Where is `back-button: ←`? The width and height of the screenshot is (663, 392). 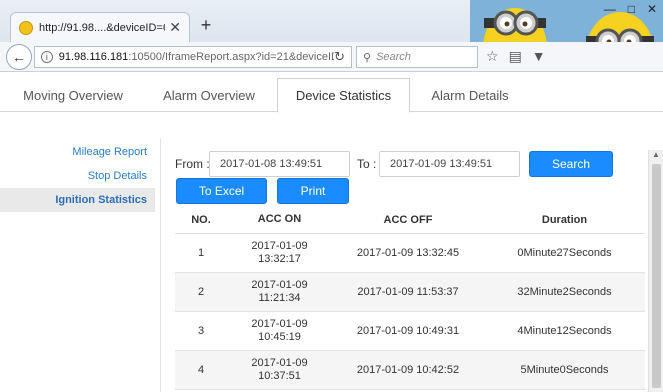 back-button: ← is located at coordinates (19, 57).